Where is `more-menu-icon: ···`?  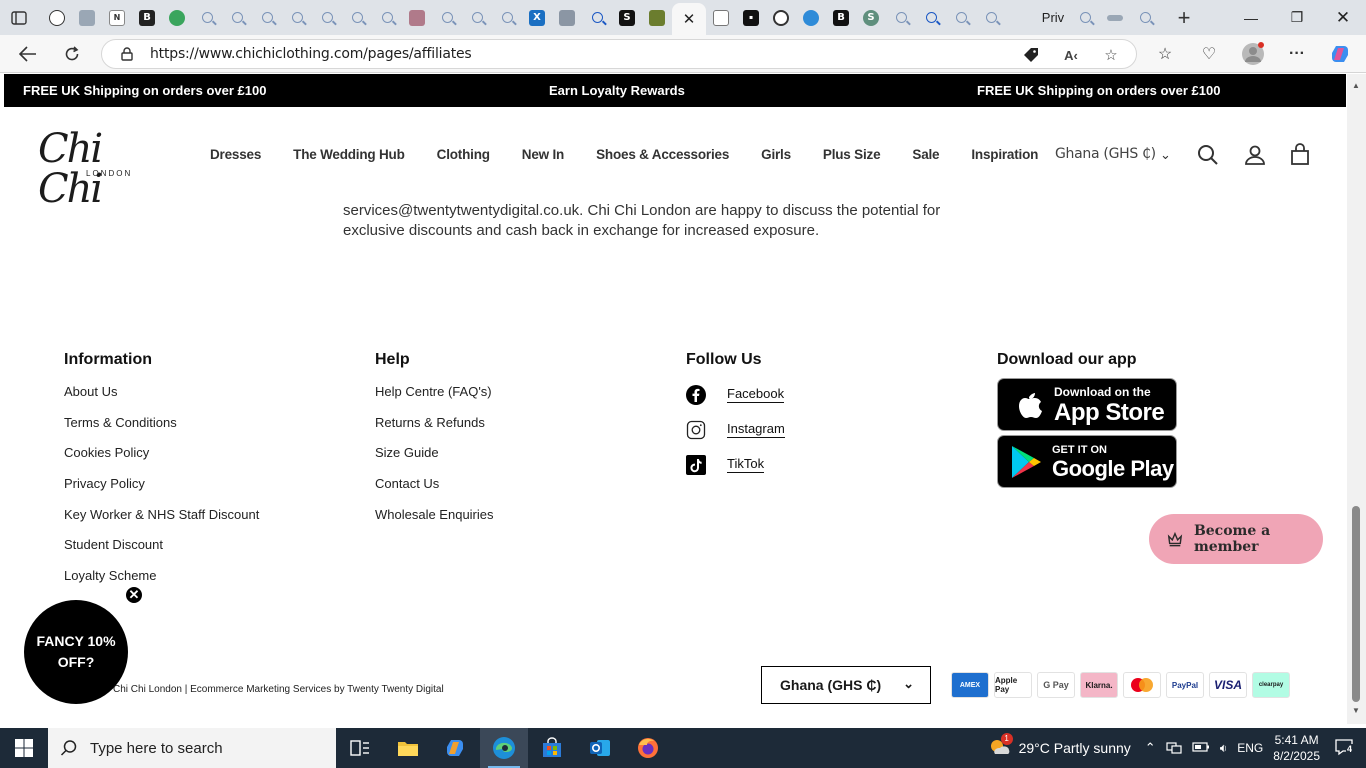
more-menu-icon: ··· is located at coordinates (1297, 54).